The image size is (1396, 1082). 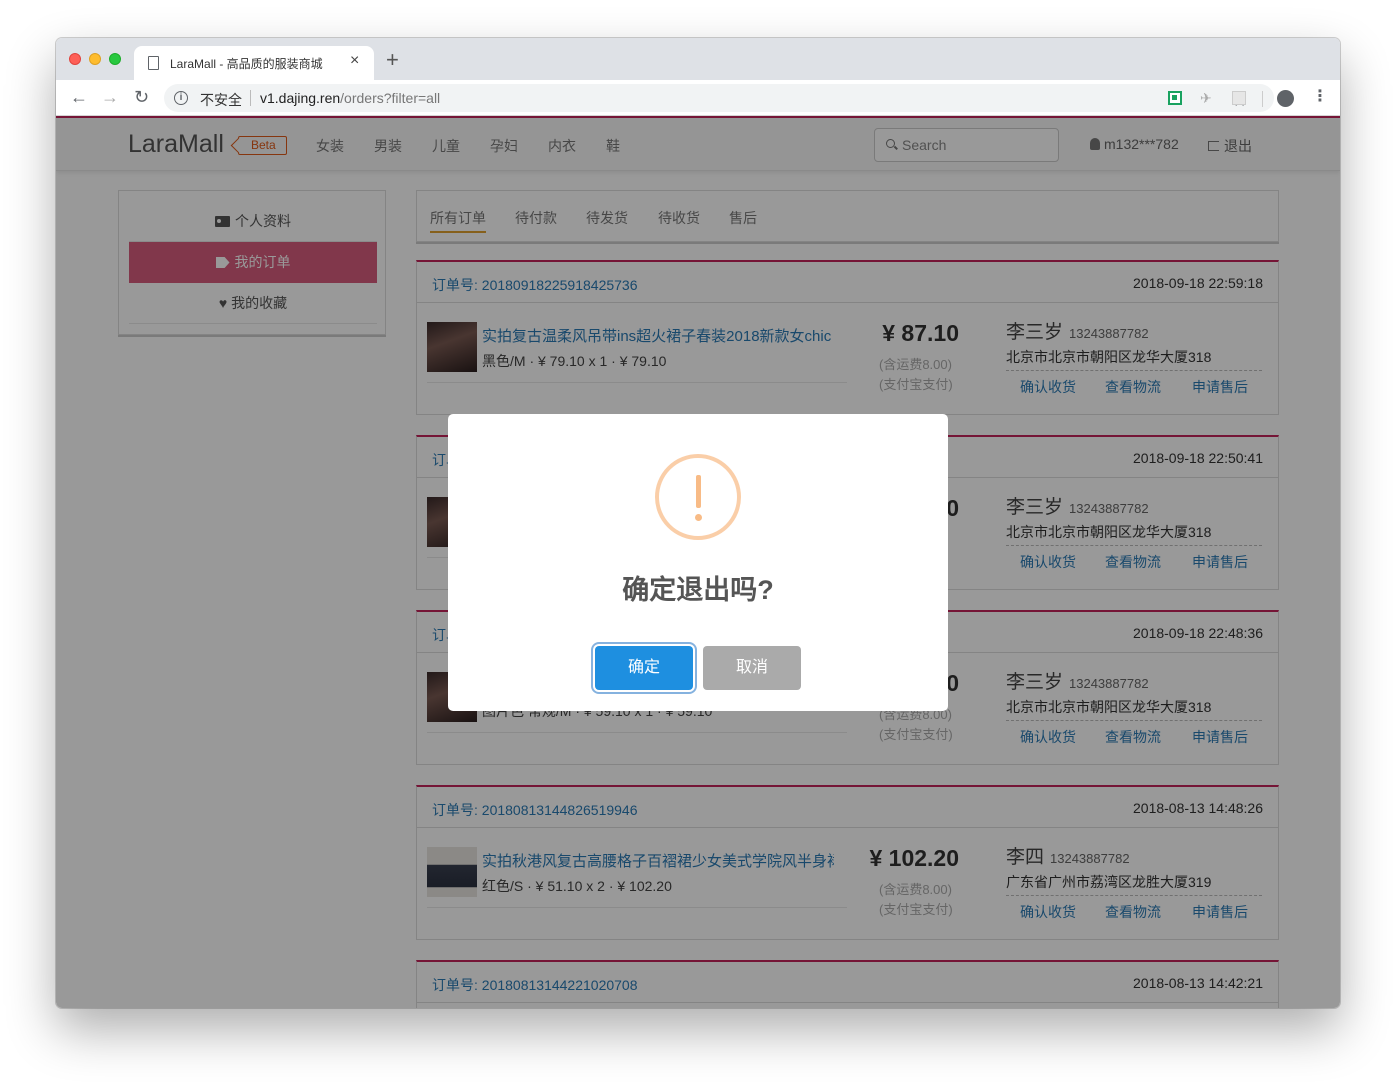 I want to click on warning-icon-dot, so click(x=698, y=517).